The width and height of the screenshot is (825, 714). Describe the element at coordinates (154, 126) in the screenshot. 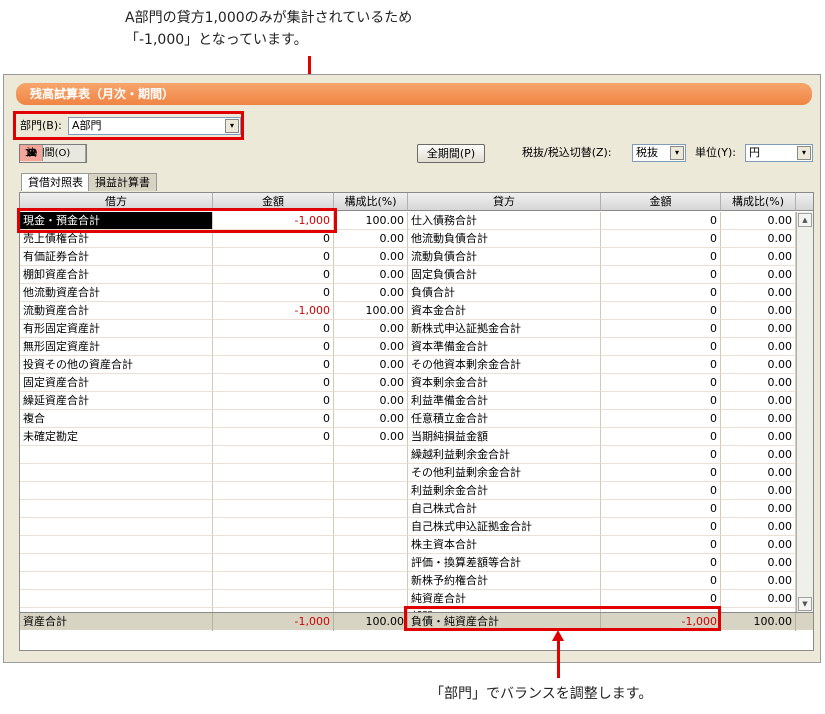

I see `dept-select: A部門 ▾` at that location.